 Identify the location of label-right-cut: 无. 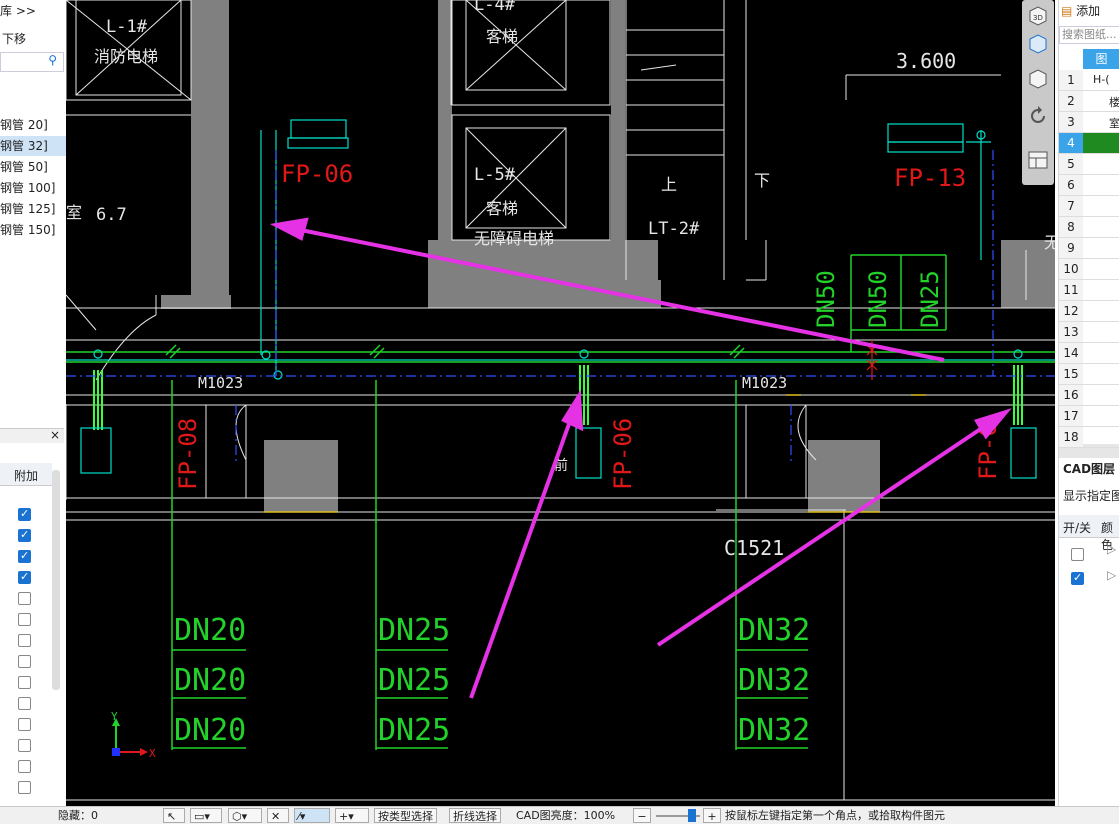
(1049, 242).